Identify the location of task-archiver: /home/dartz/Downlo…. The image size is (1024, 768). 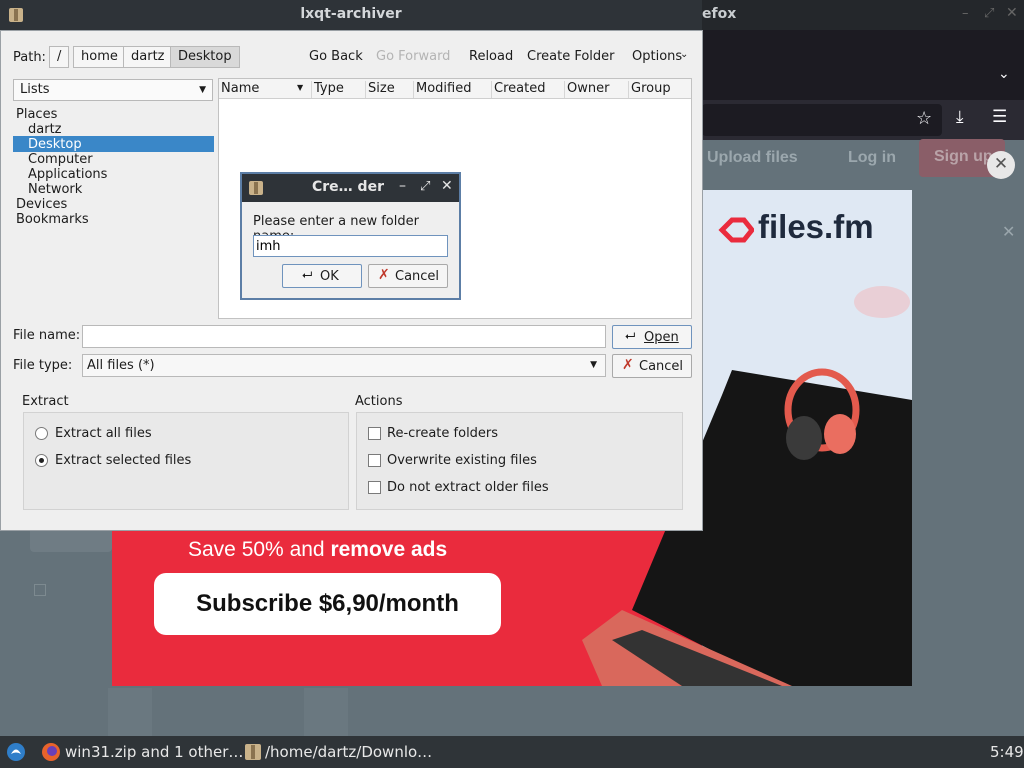
(348, 752).